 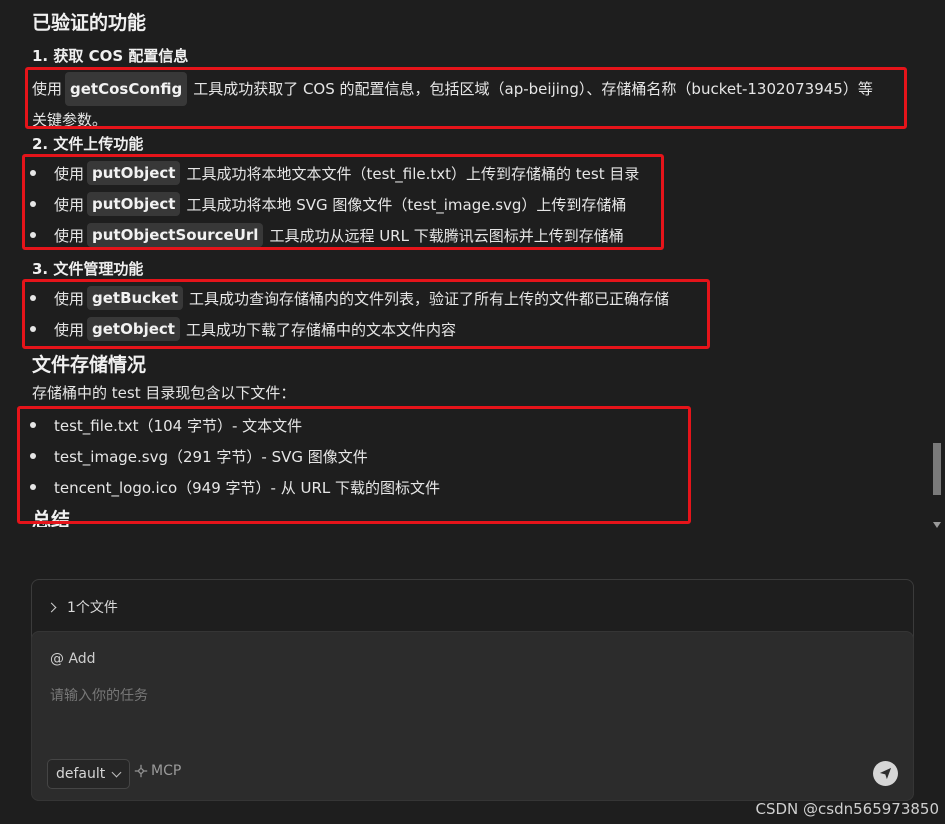 What do you see at coordinates (73, 659) in the screenshot?
I see `add-context-button: @ Add` at bounding box center [73, 659].